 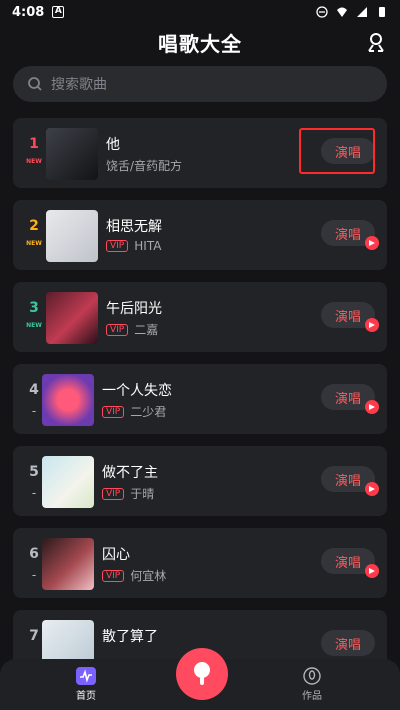 What do you see at coordinates (200, 481) in the screenshot?
I see `song-row: 5 - 做不了主 VIP 于晴 演唱` at bounding box center [200, 481].